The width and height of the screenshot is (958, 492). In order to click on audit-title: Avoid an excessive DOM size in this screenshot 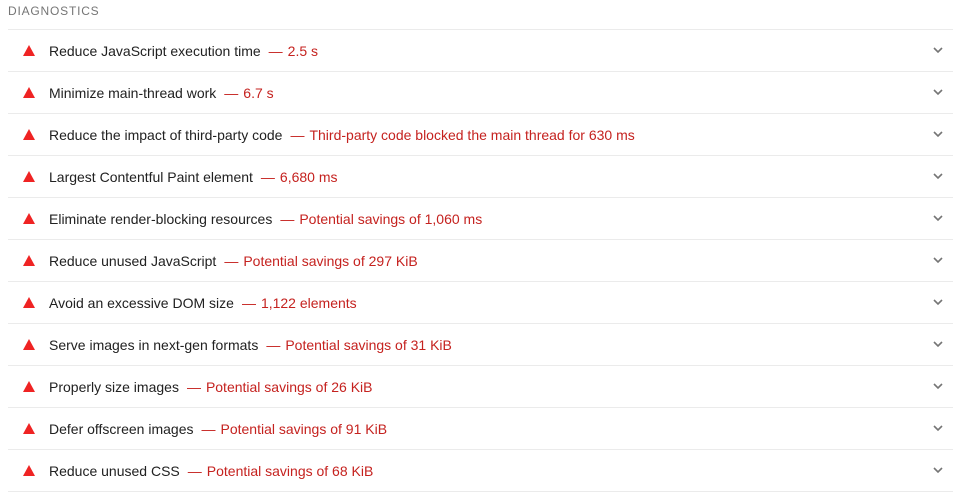, I will do `click(141, 303)`.